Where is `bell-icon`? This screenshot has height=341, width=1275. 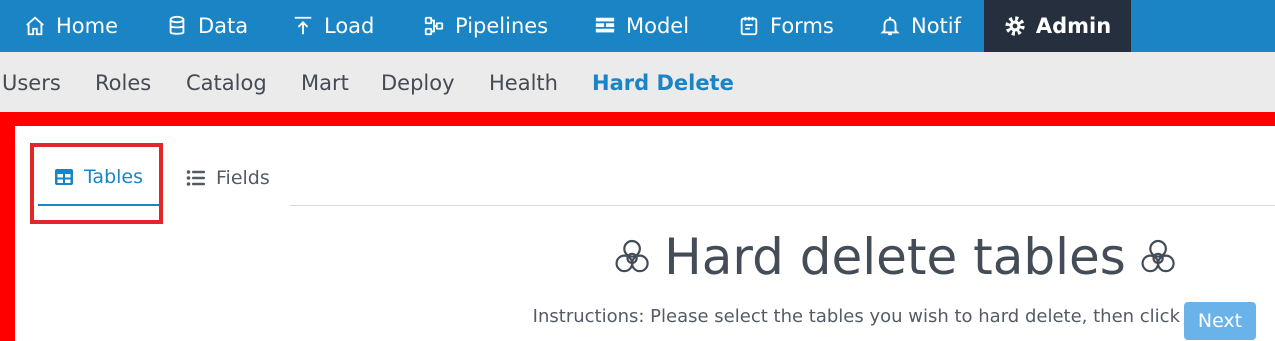 bell-icon is located at coordinates (890, 26).